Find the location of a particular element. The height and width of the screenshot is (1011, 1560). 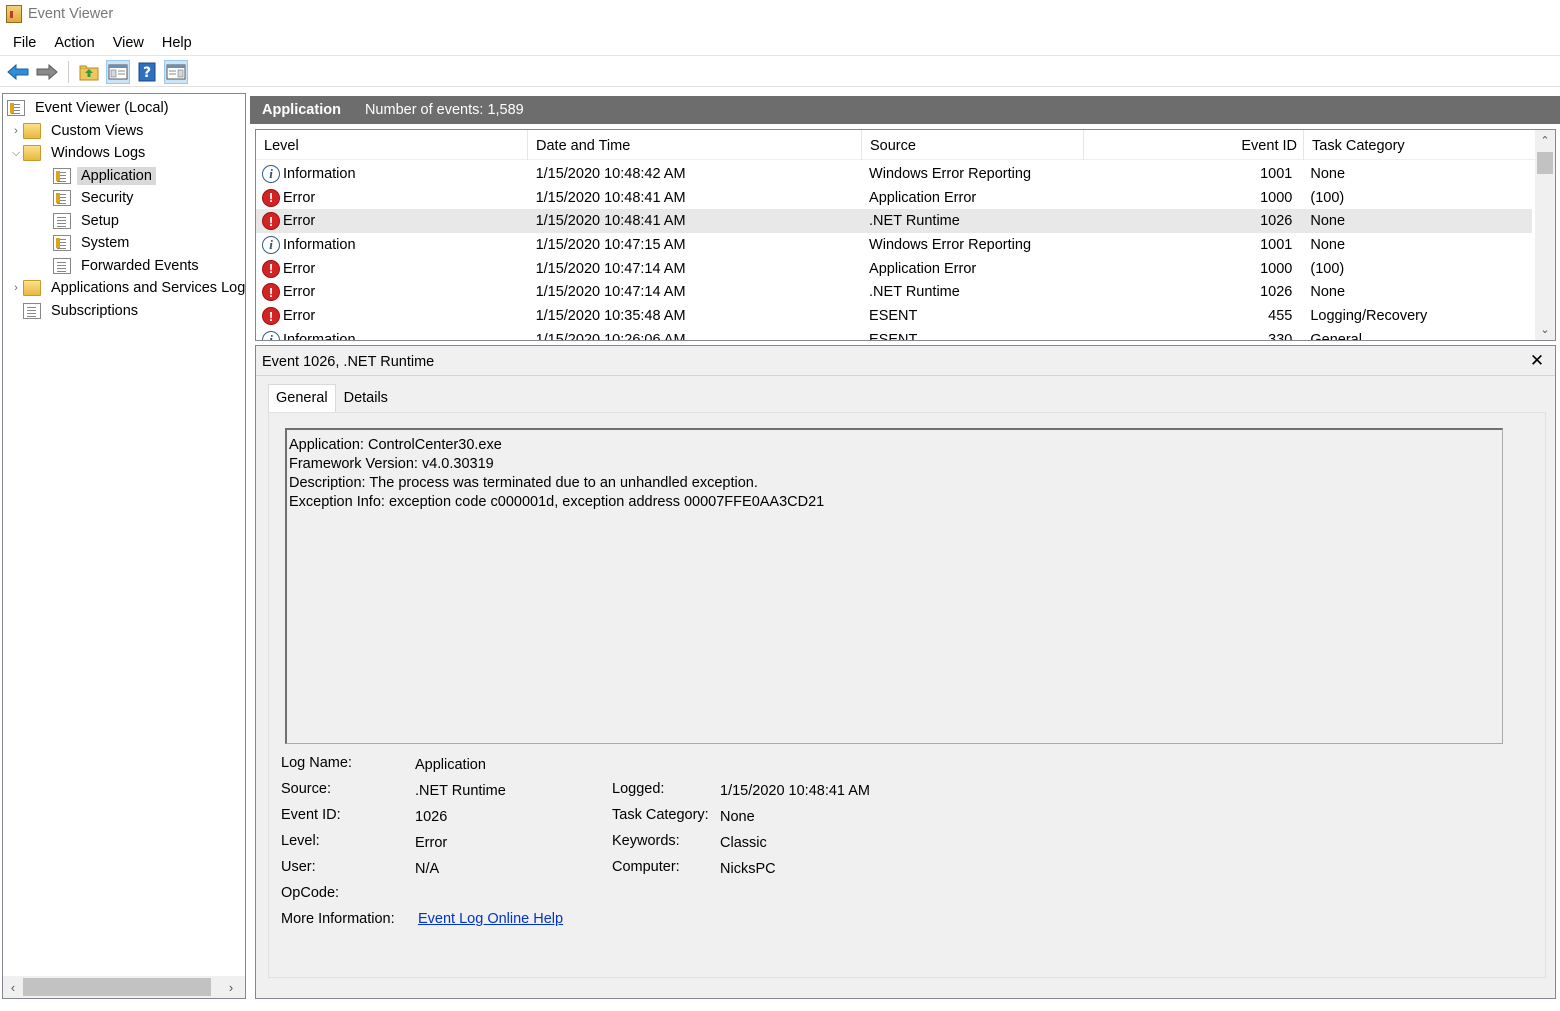

cell-source: Windows Error Reporting is located at coordinates (950, 244).